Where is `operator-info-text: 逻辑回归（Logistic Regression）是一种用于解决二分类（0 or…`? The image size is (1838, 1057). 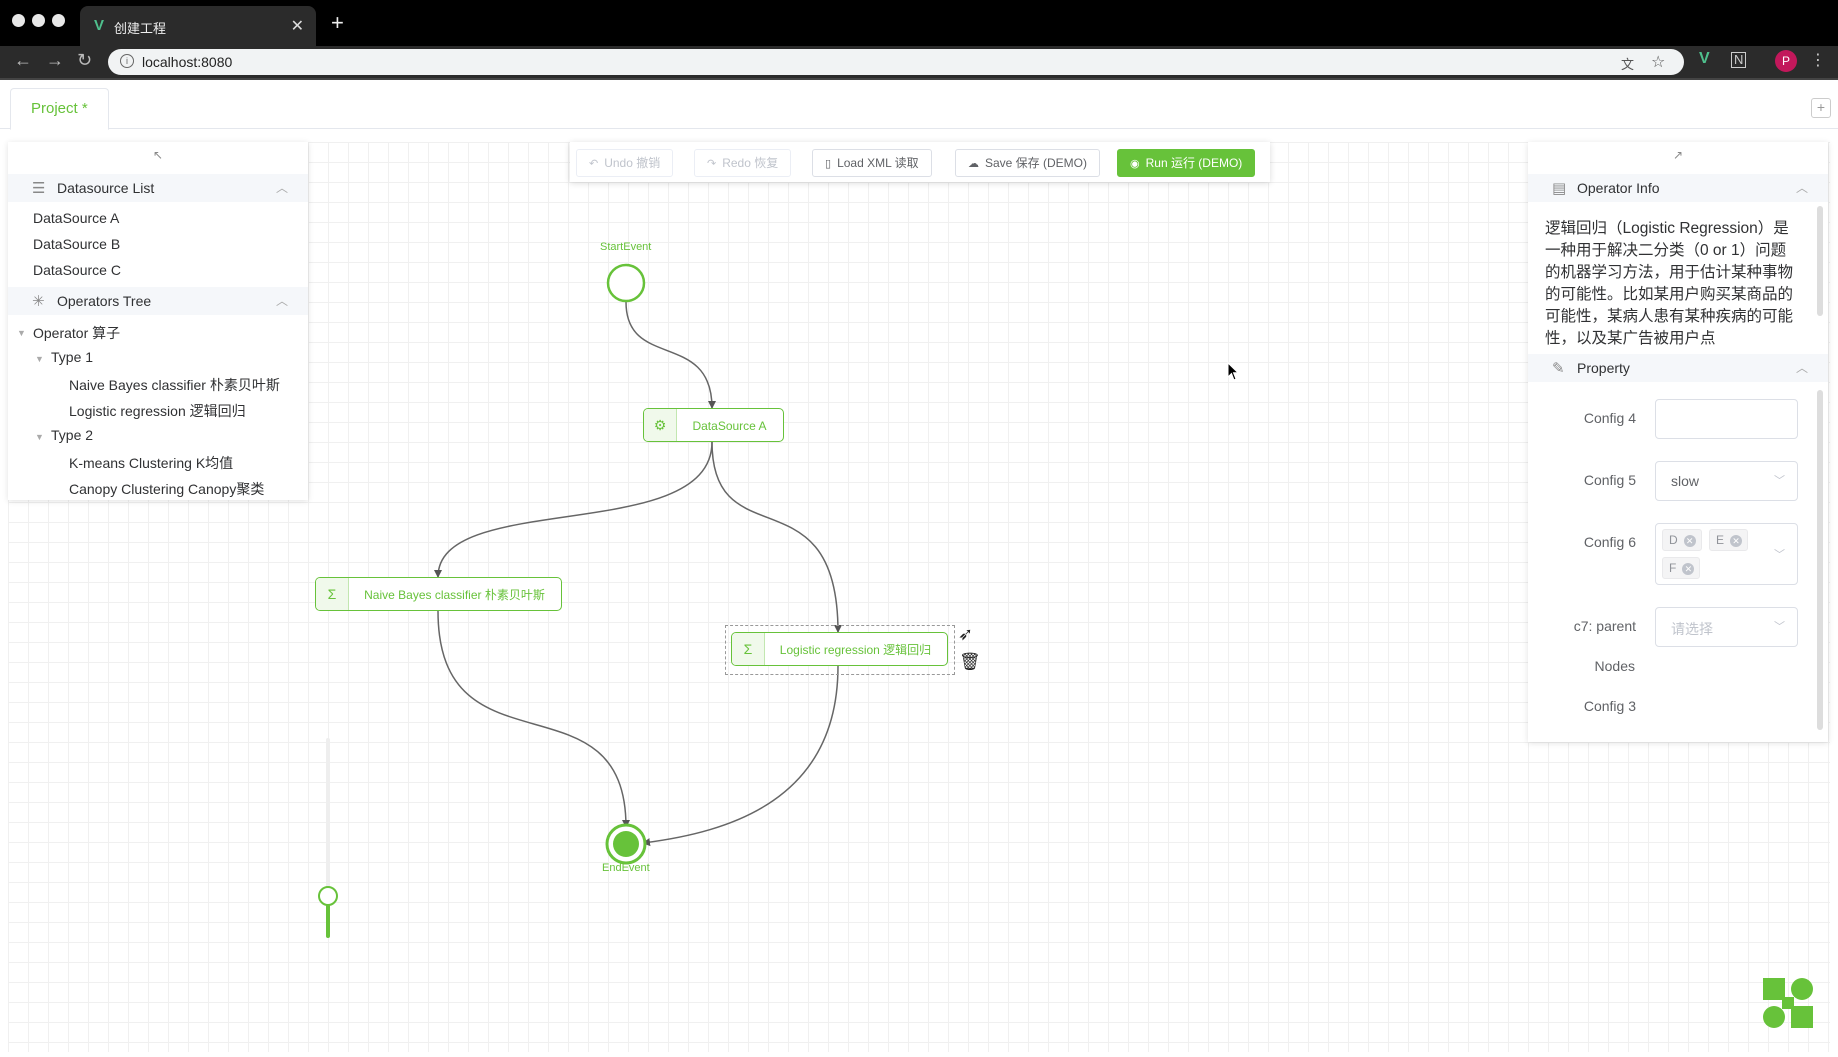 operator-info-text: 逻辑回归（Logistic Regression）是一种用于解决二分类（0 or… is located at coordinates (1669, 283).